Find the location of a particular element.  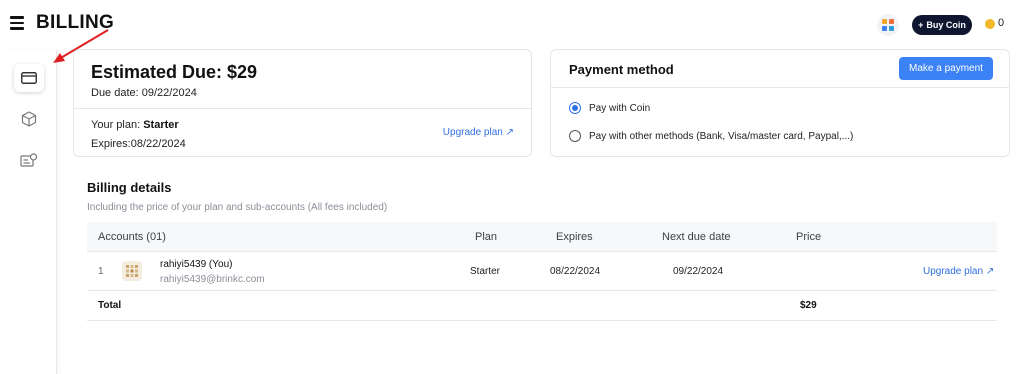

row-expires: 08/22/2024 is located at coordinates (575, 271).